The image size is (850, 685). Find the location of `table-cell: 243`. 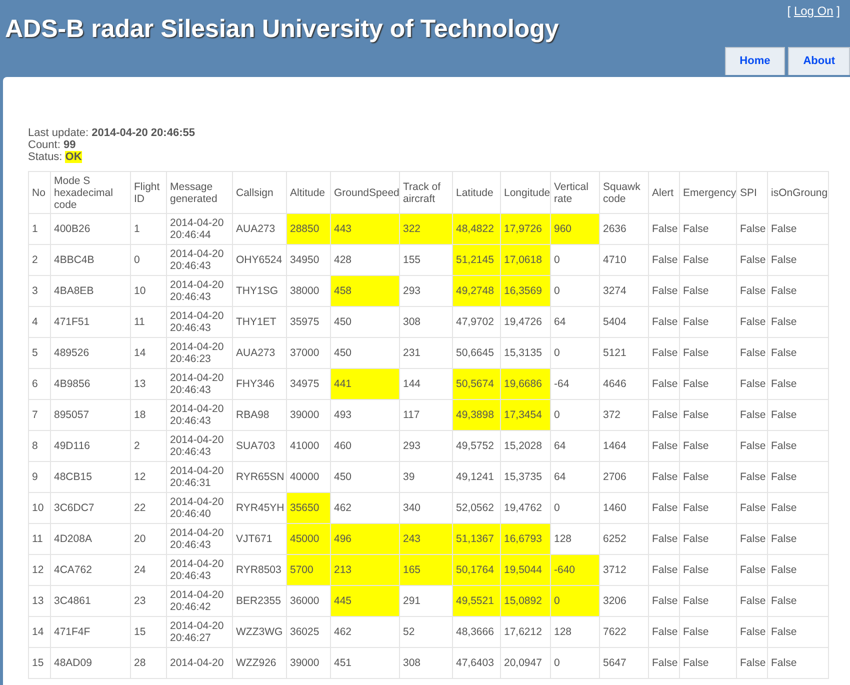

table-cell: 243 is located at coordinates (426, 539).